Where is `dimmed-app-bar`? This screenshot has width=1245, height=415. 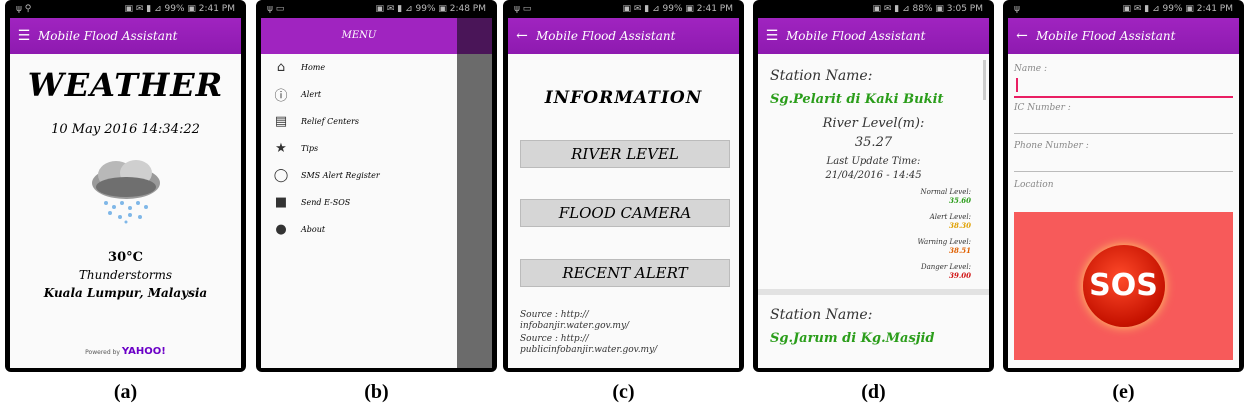 dimmed-app-bar is located at coordinates (474, 36).